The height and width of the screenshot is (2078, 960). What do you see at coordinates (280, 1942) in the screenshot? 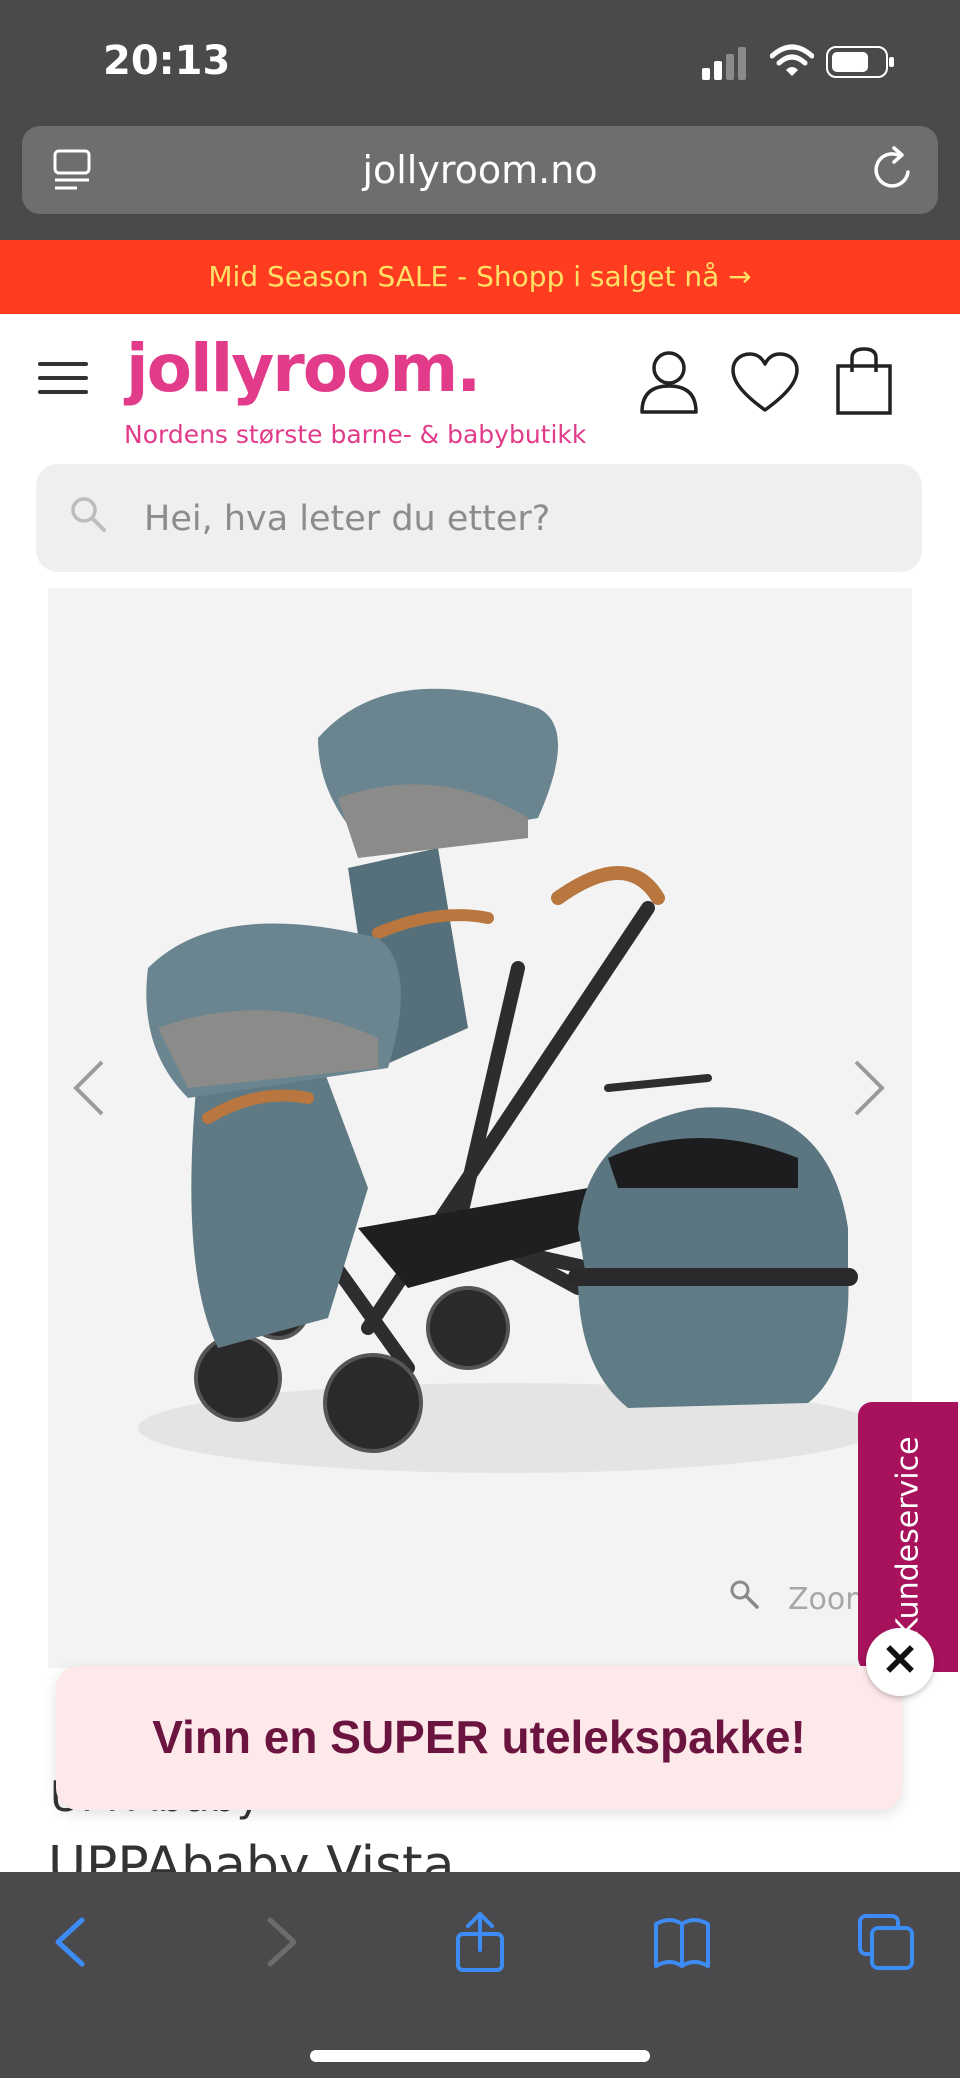
I see `forward-icon` at bounding box center [280, 1942].